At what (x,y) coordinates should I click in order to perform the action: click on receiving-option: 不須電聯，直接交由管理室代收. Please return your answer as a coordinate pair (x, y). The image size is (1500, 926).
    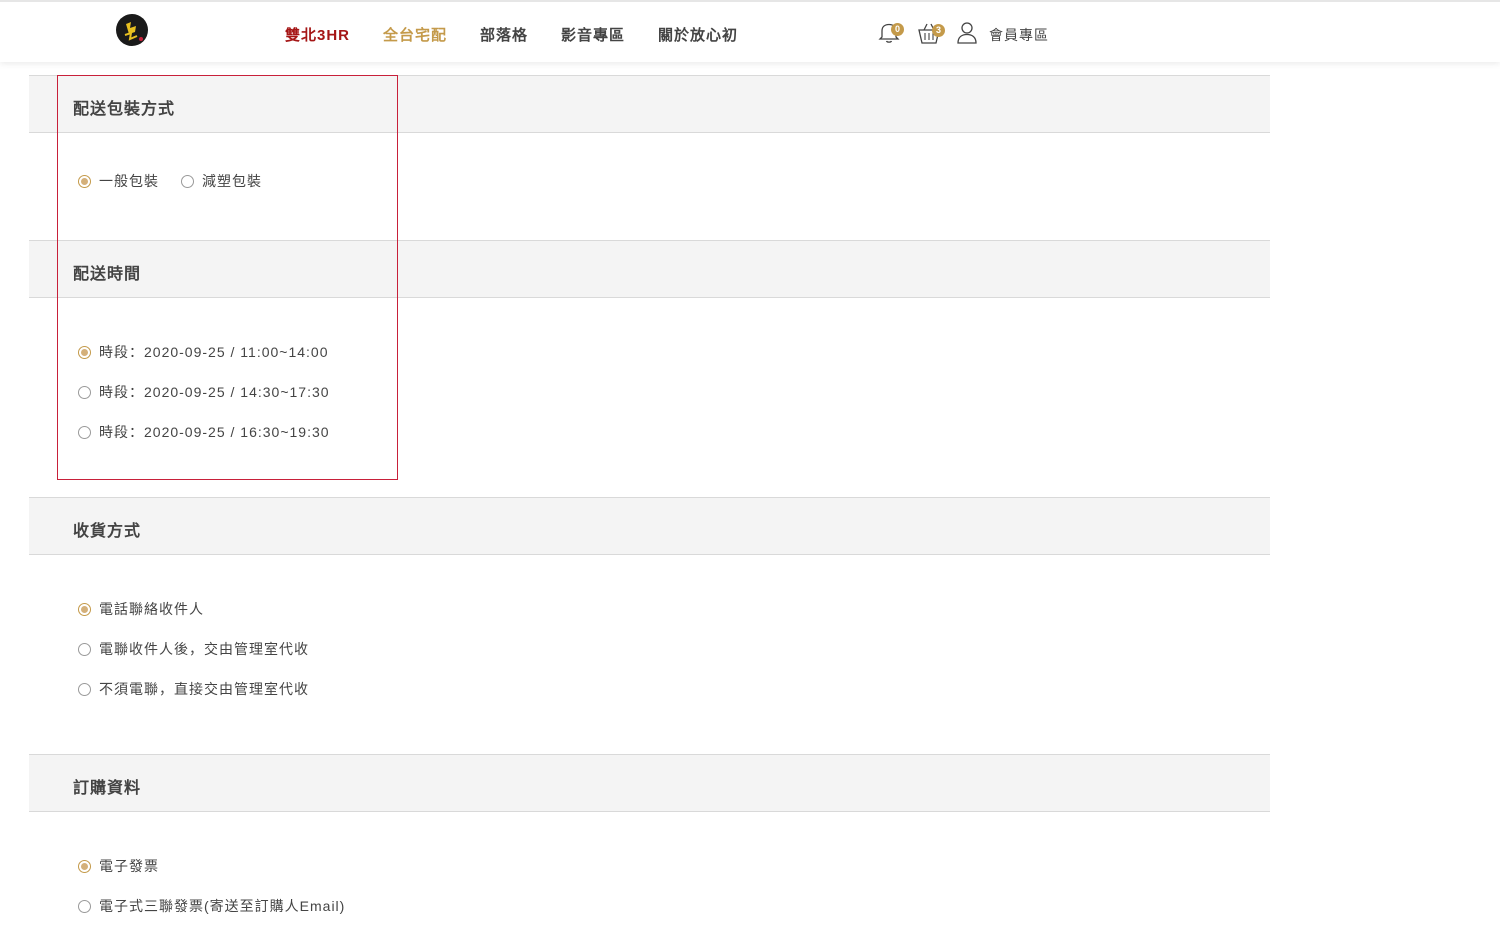
    Looking at the image, I should click on (193, 689).